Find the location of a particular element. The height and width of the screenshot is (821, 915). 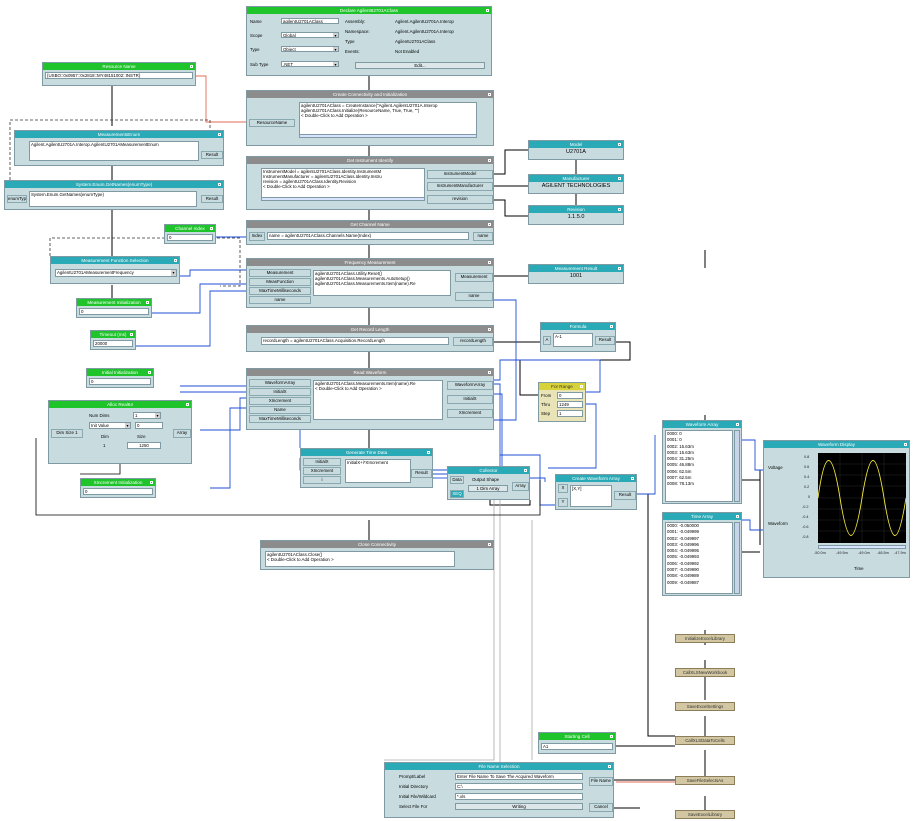

initialx-init-box: Initial Initialization 0 is located at coordinates (120, 378).